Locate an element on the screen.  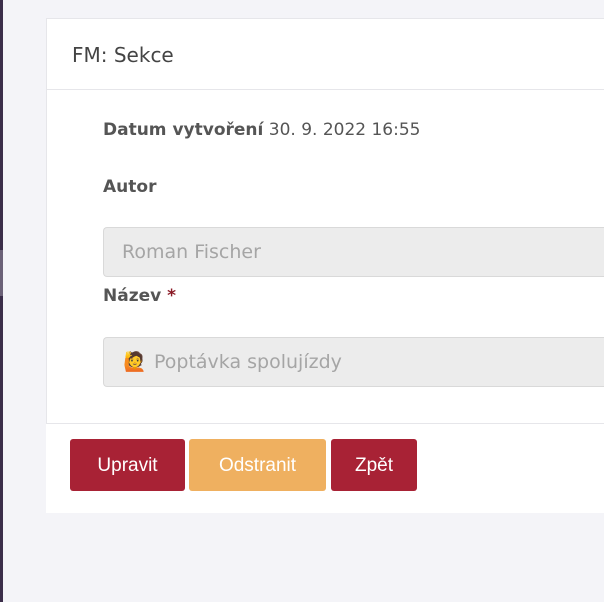
name-label-row: Název * is located at coordinates (139, 296).